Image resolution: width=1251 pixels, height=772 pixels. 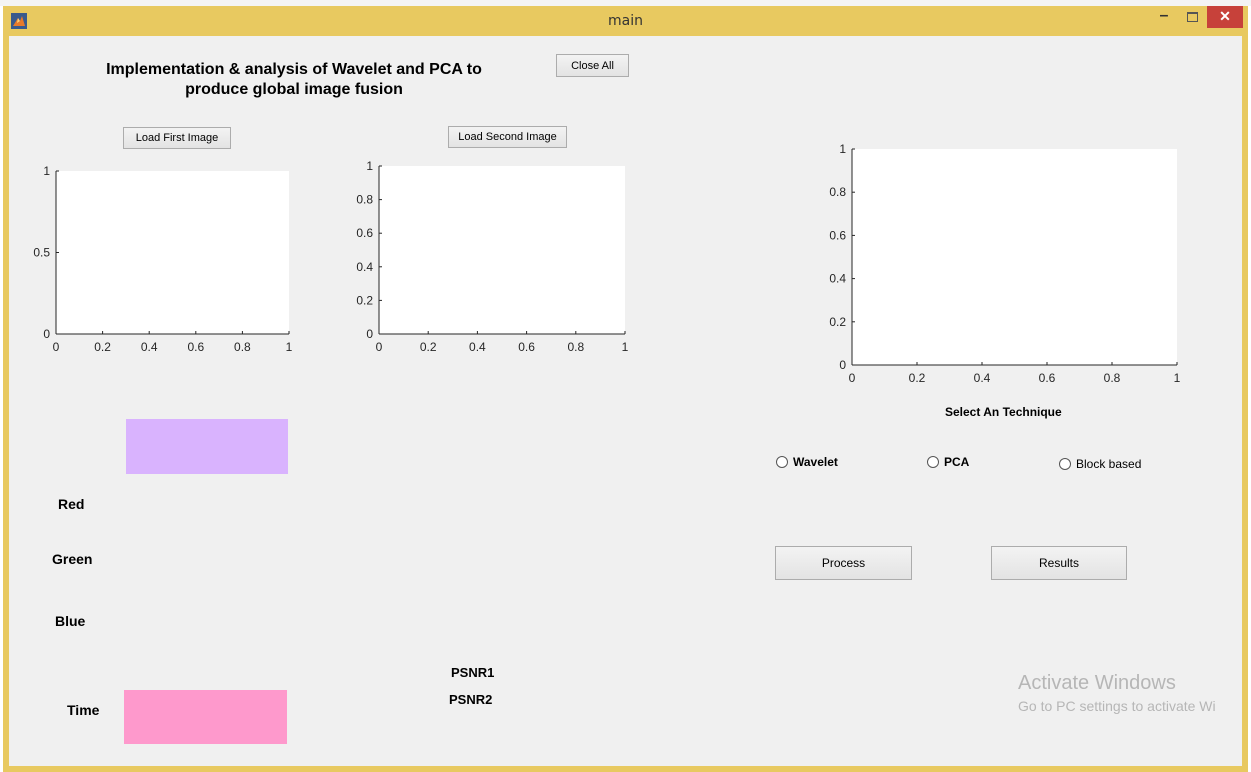 I want to click on select-technique-label: Select An Technique, so click(x=1003, y=412).